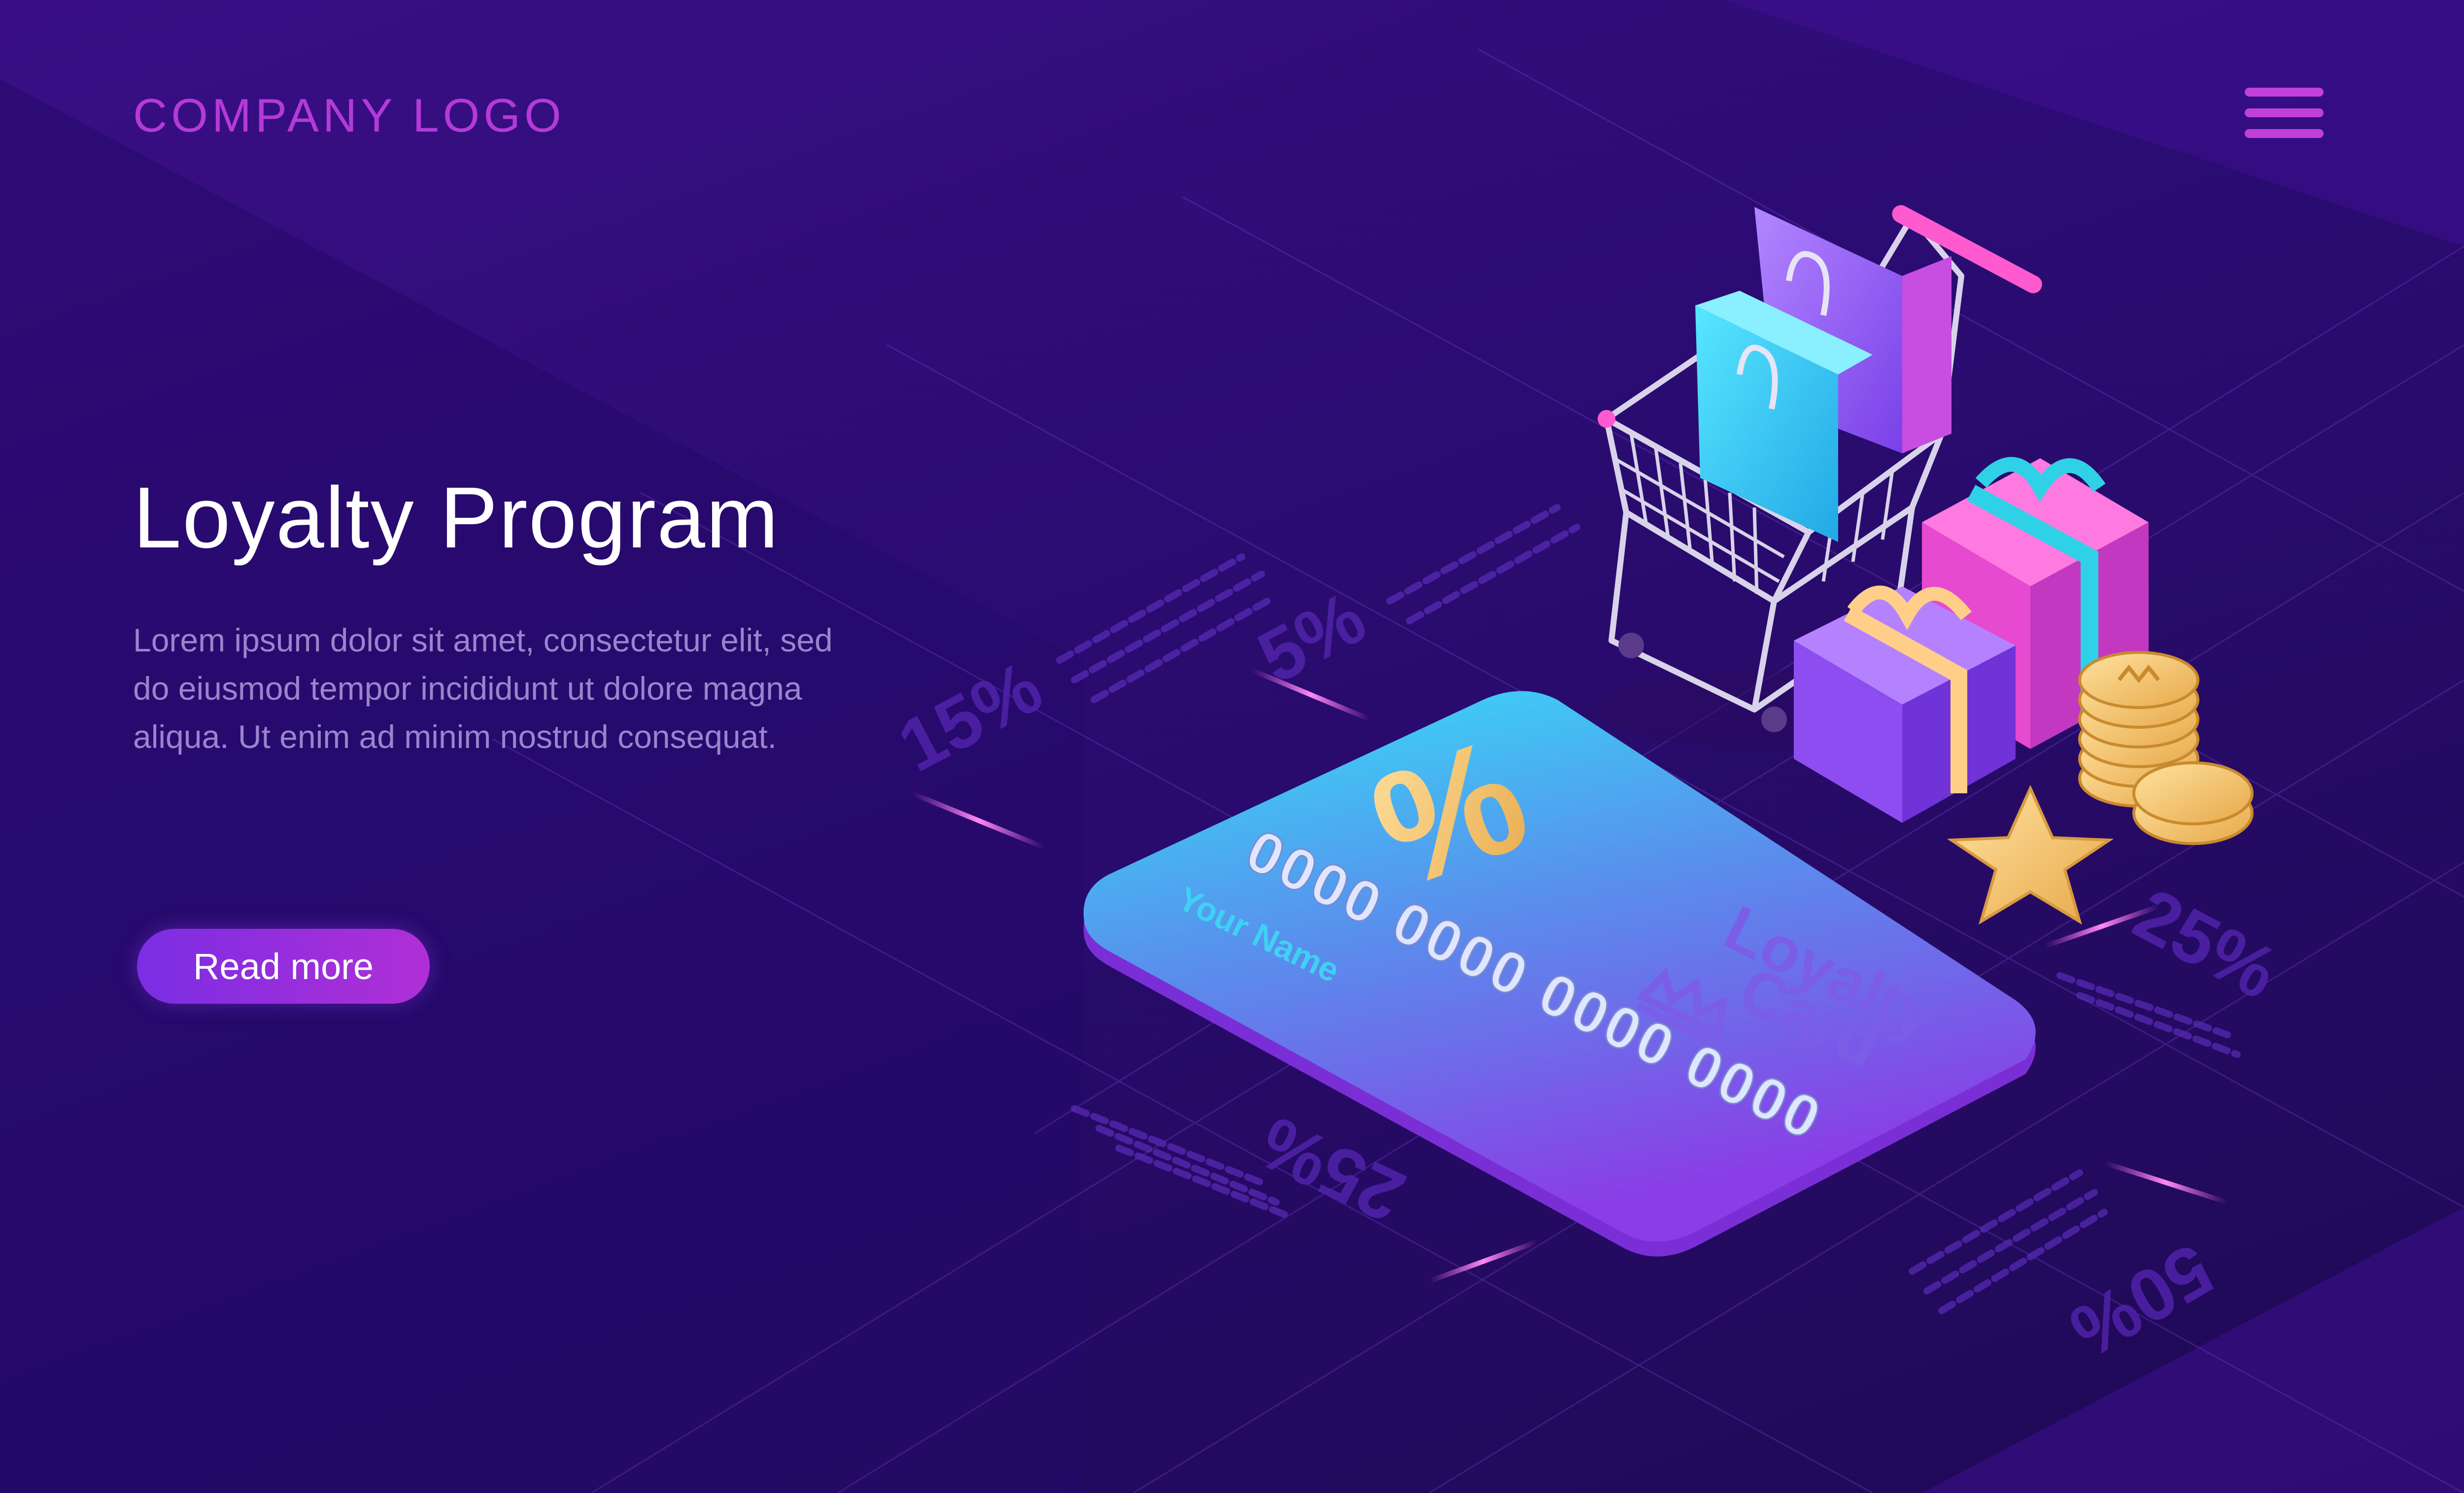 The width and height of the screenshot is (2464, 1493). I want to click on floor-label-25-right: 25%, so click(2206, 944).